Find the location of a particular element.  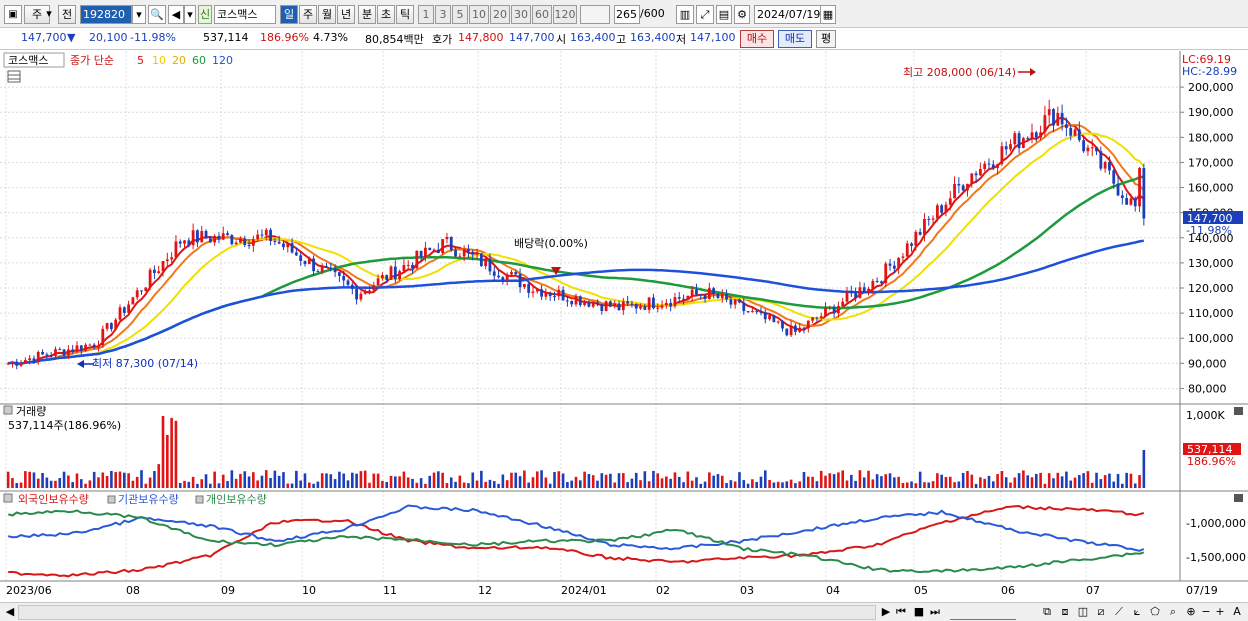

table-icon is located at coordinates (14, 76).